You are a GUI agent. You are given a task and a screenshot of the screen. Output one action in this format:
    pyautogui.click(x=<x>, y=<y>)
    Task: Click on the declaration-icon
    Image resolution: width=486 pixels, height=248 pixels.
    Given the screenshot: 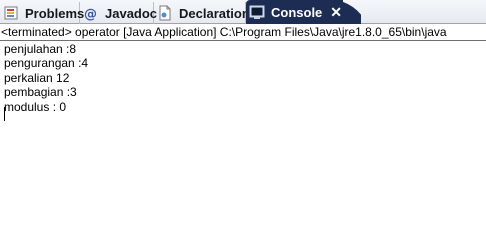 What is the action you would take?
    pyautogui.click(x=165, y=13)
    